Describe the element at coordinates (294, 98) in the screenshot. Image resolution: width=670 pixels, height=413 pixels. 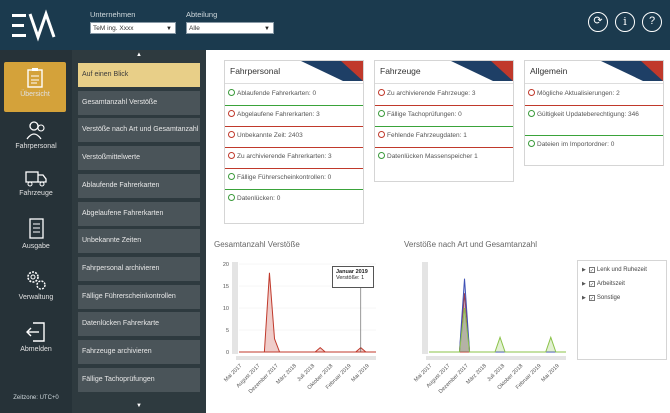
I see `card-row: Ablaufende Fahrerkarten: 0` at that location.